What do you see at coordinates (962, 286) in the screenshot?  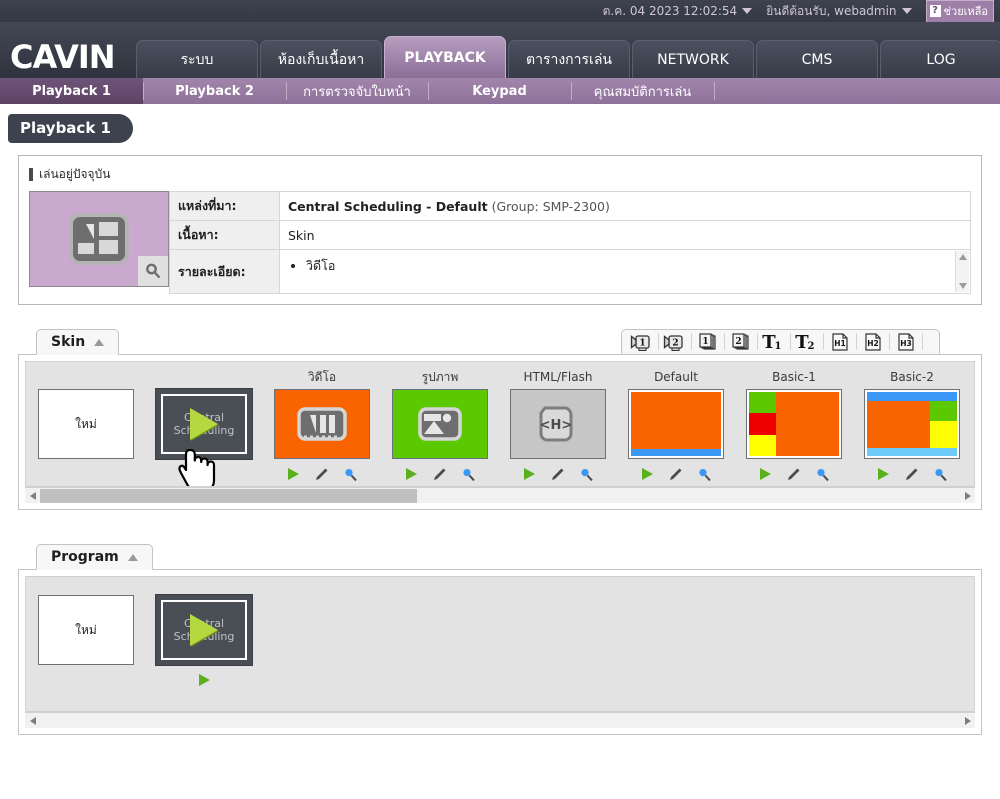 I see `scroll-down-icon` at bounding box center [962, 286].